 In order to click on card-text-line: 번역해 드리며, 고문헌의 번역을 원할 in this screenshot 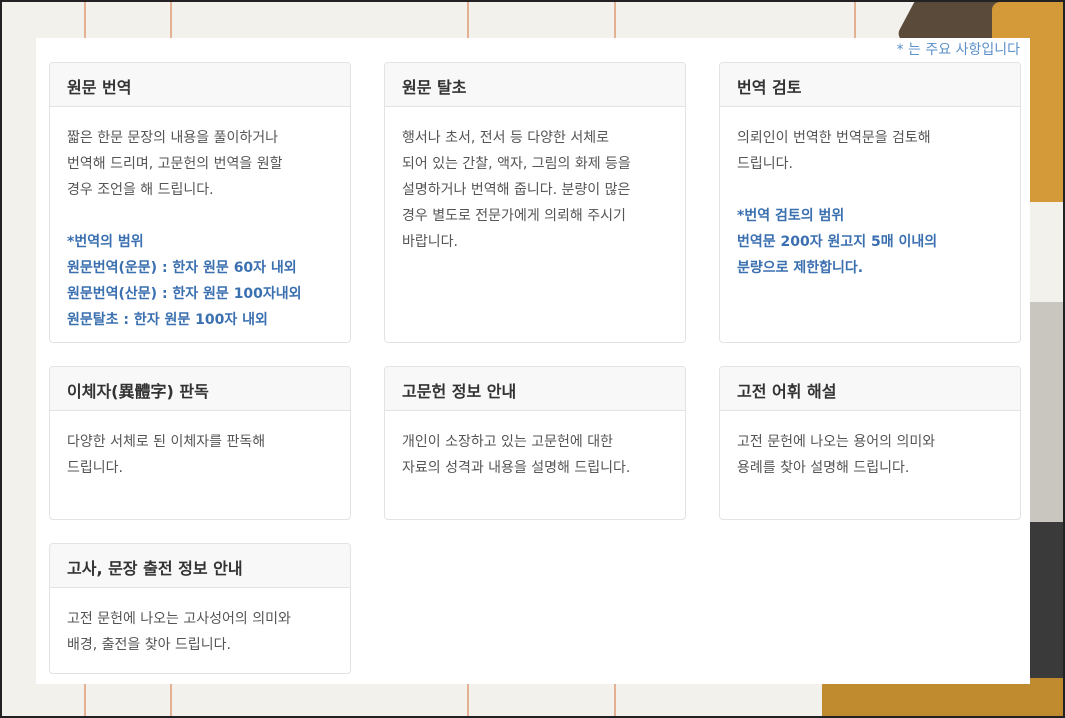, I will do `click(175, 164)`.